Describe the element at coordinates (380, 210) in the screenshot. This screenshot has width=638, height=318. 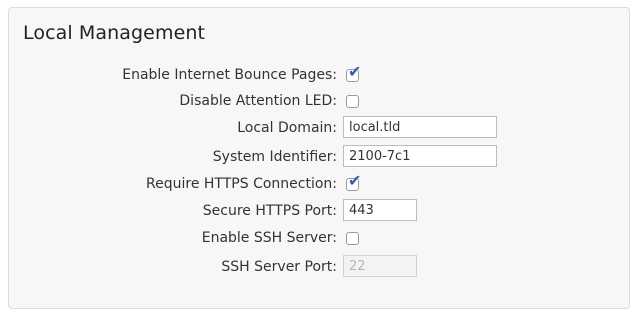
I see `https-port-input` at that location.